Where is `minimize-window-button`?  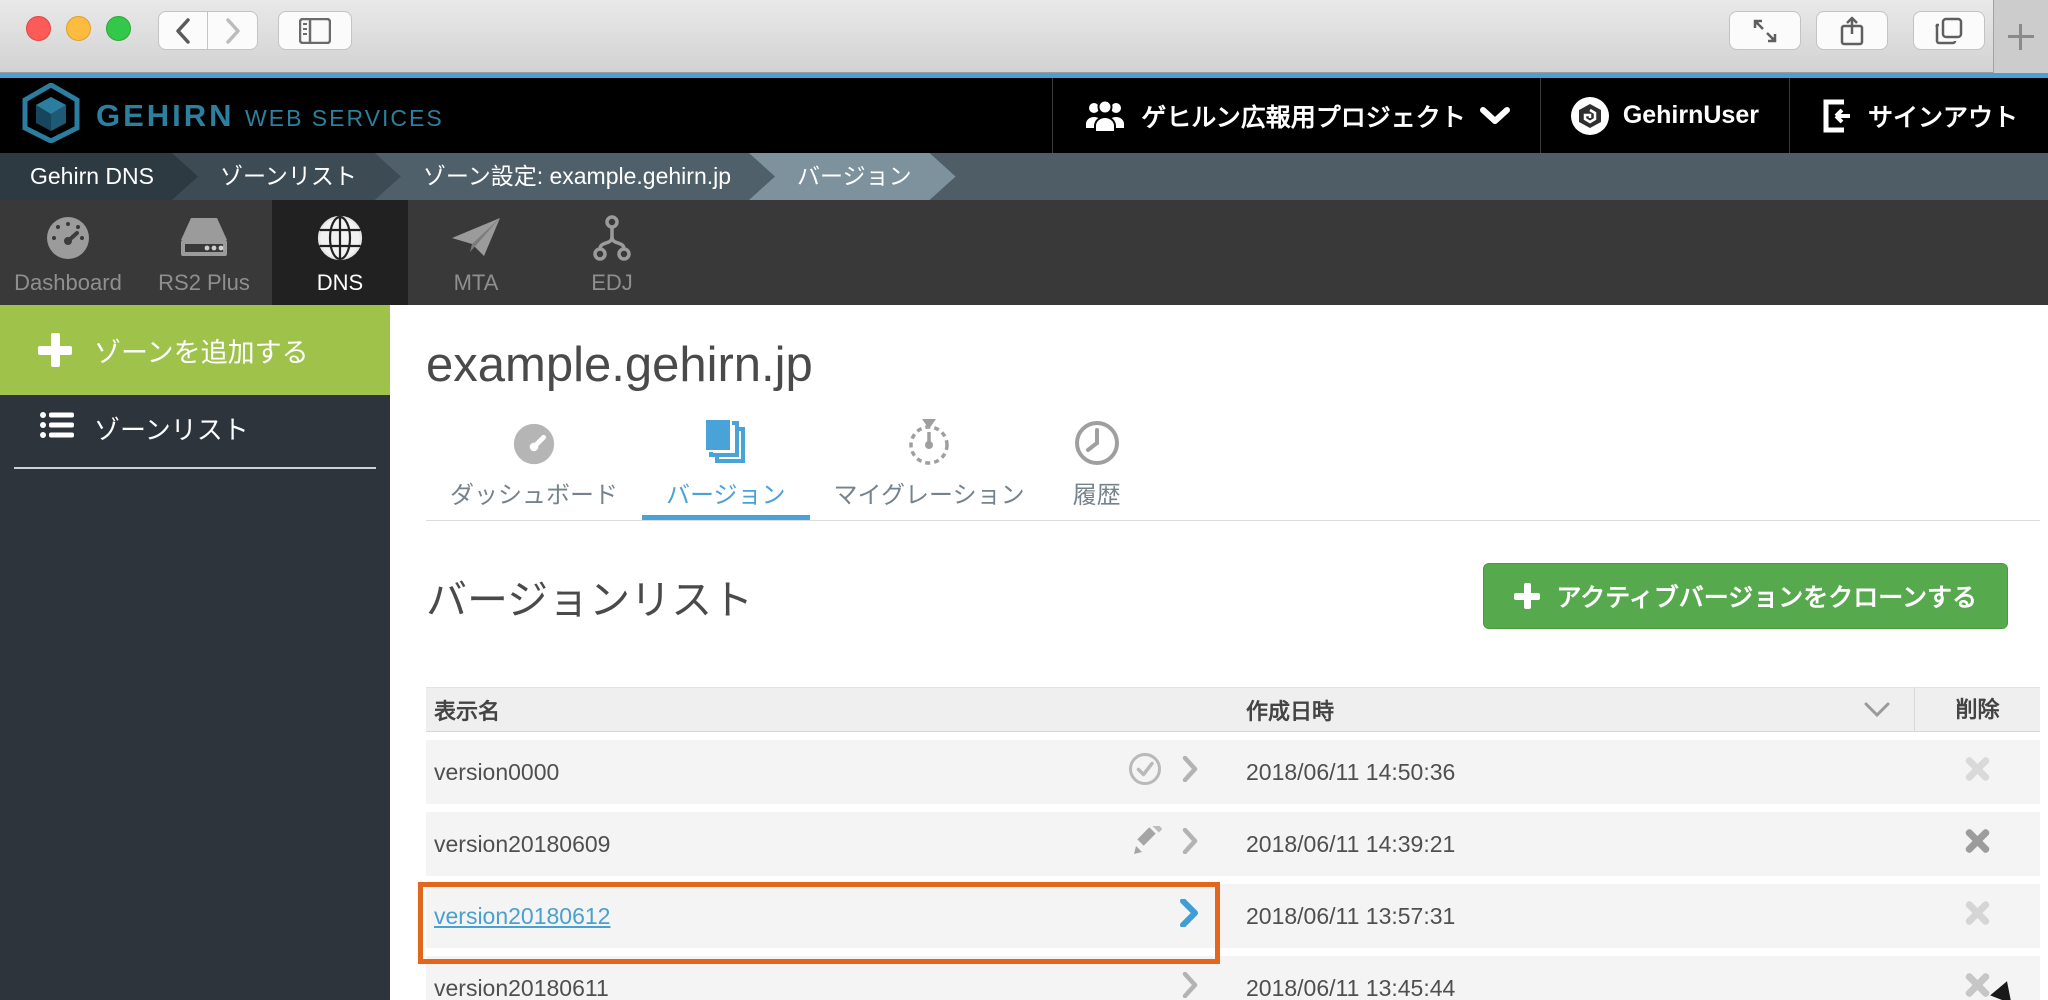 minimize-window-button is located at coordinates (78, 28).